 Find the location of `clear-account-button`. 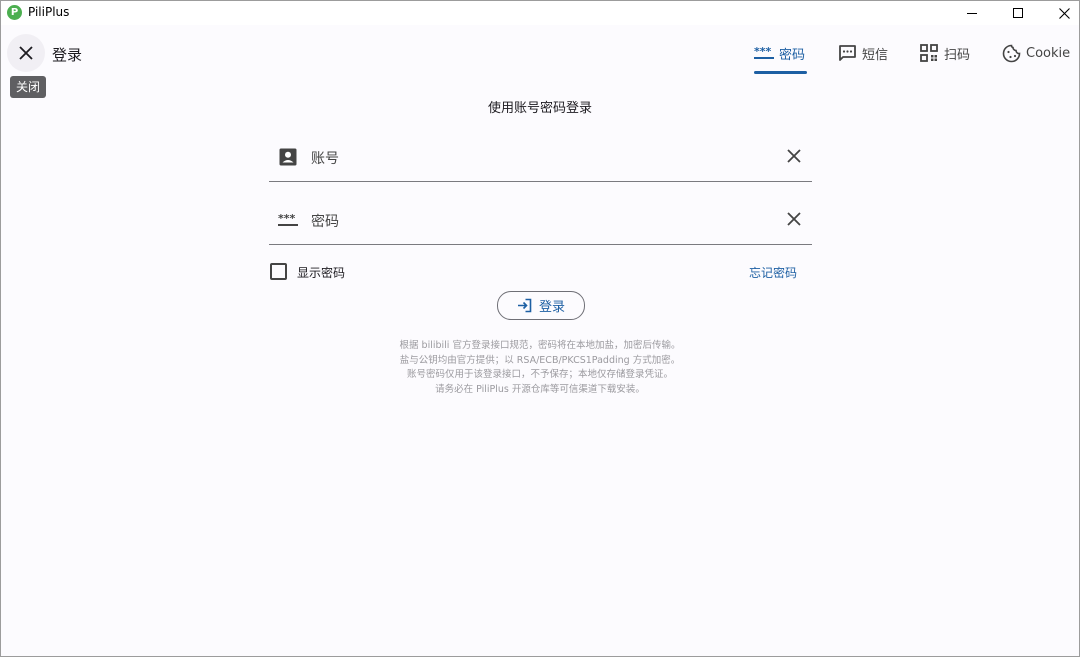

clear-account-button is located at coordinates (794, 156).